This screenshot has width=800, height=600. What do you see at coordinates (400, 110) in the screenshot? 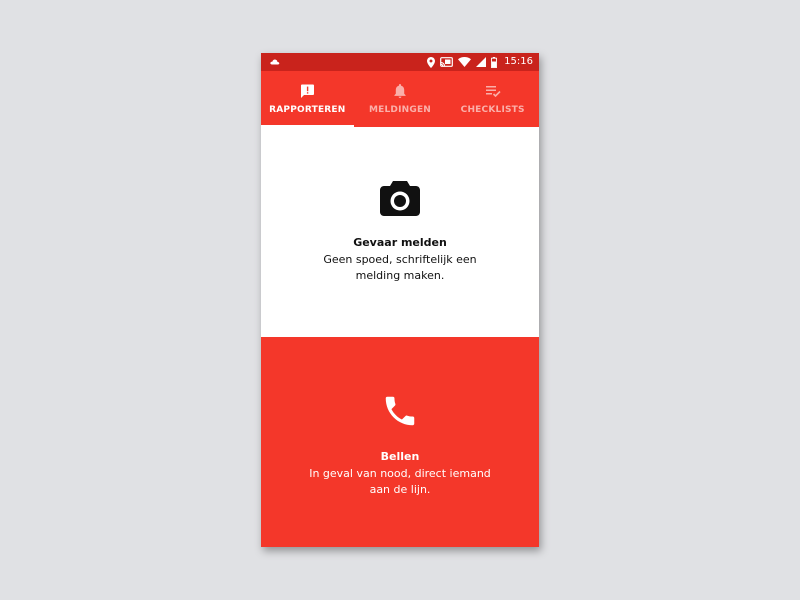
I see `tab-label: MELDINGEN` at bounding box center [400, 110].